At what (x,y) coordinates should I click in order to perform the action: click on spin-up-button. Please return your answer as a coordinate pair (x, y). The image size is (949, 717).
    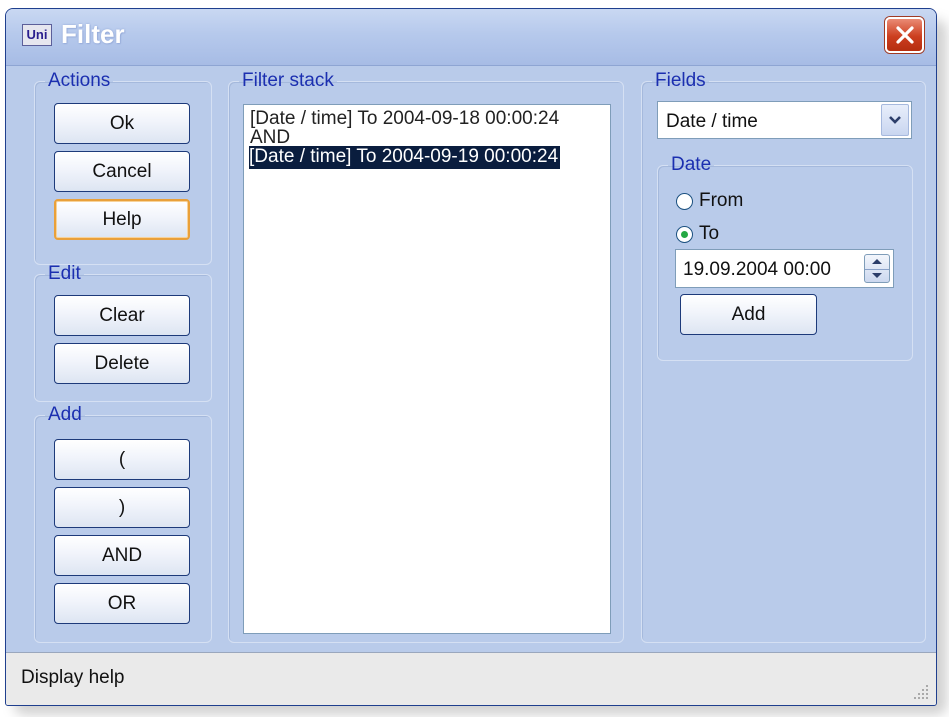
    Looking at the image, I should click on (877, 262).